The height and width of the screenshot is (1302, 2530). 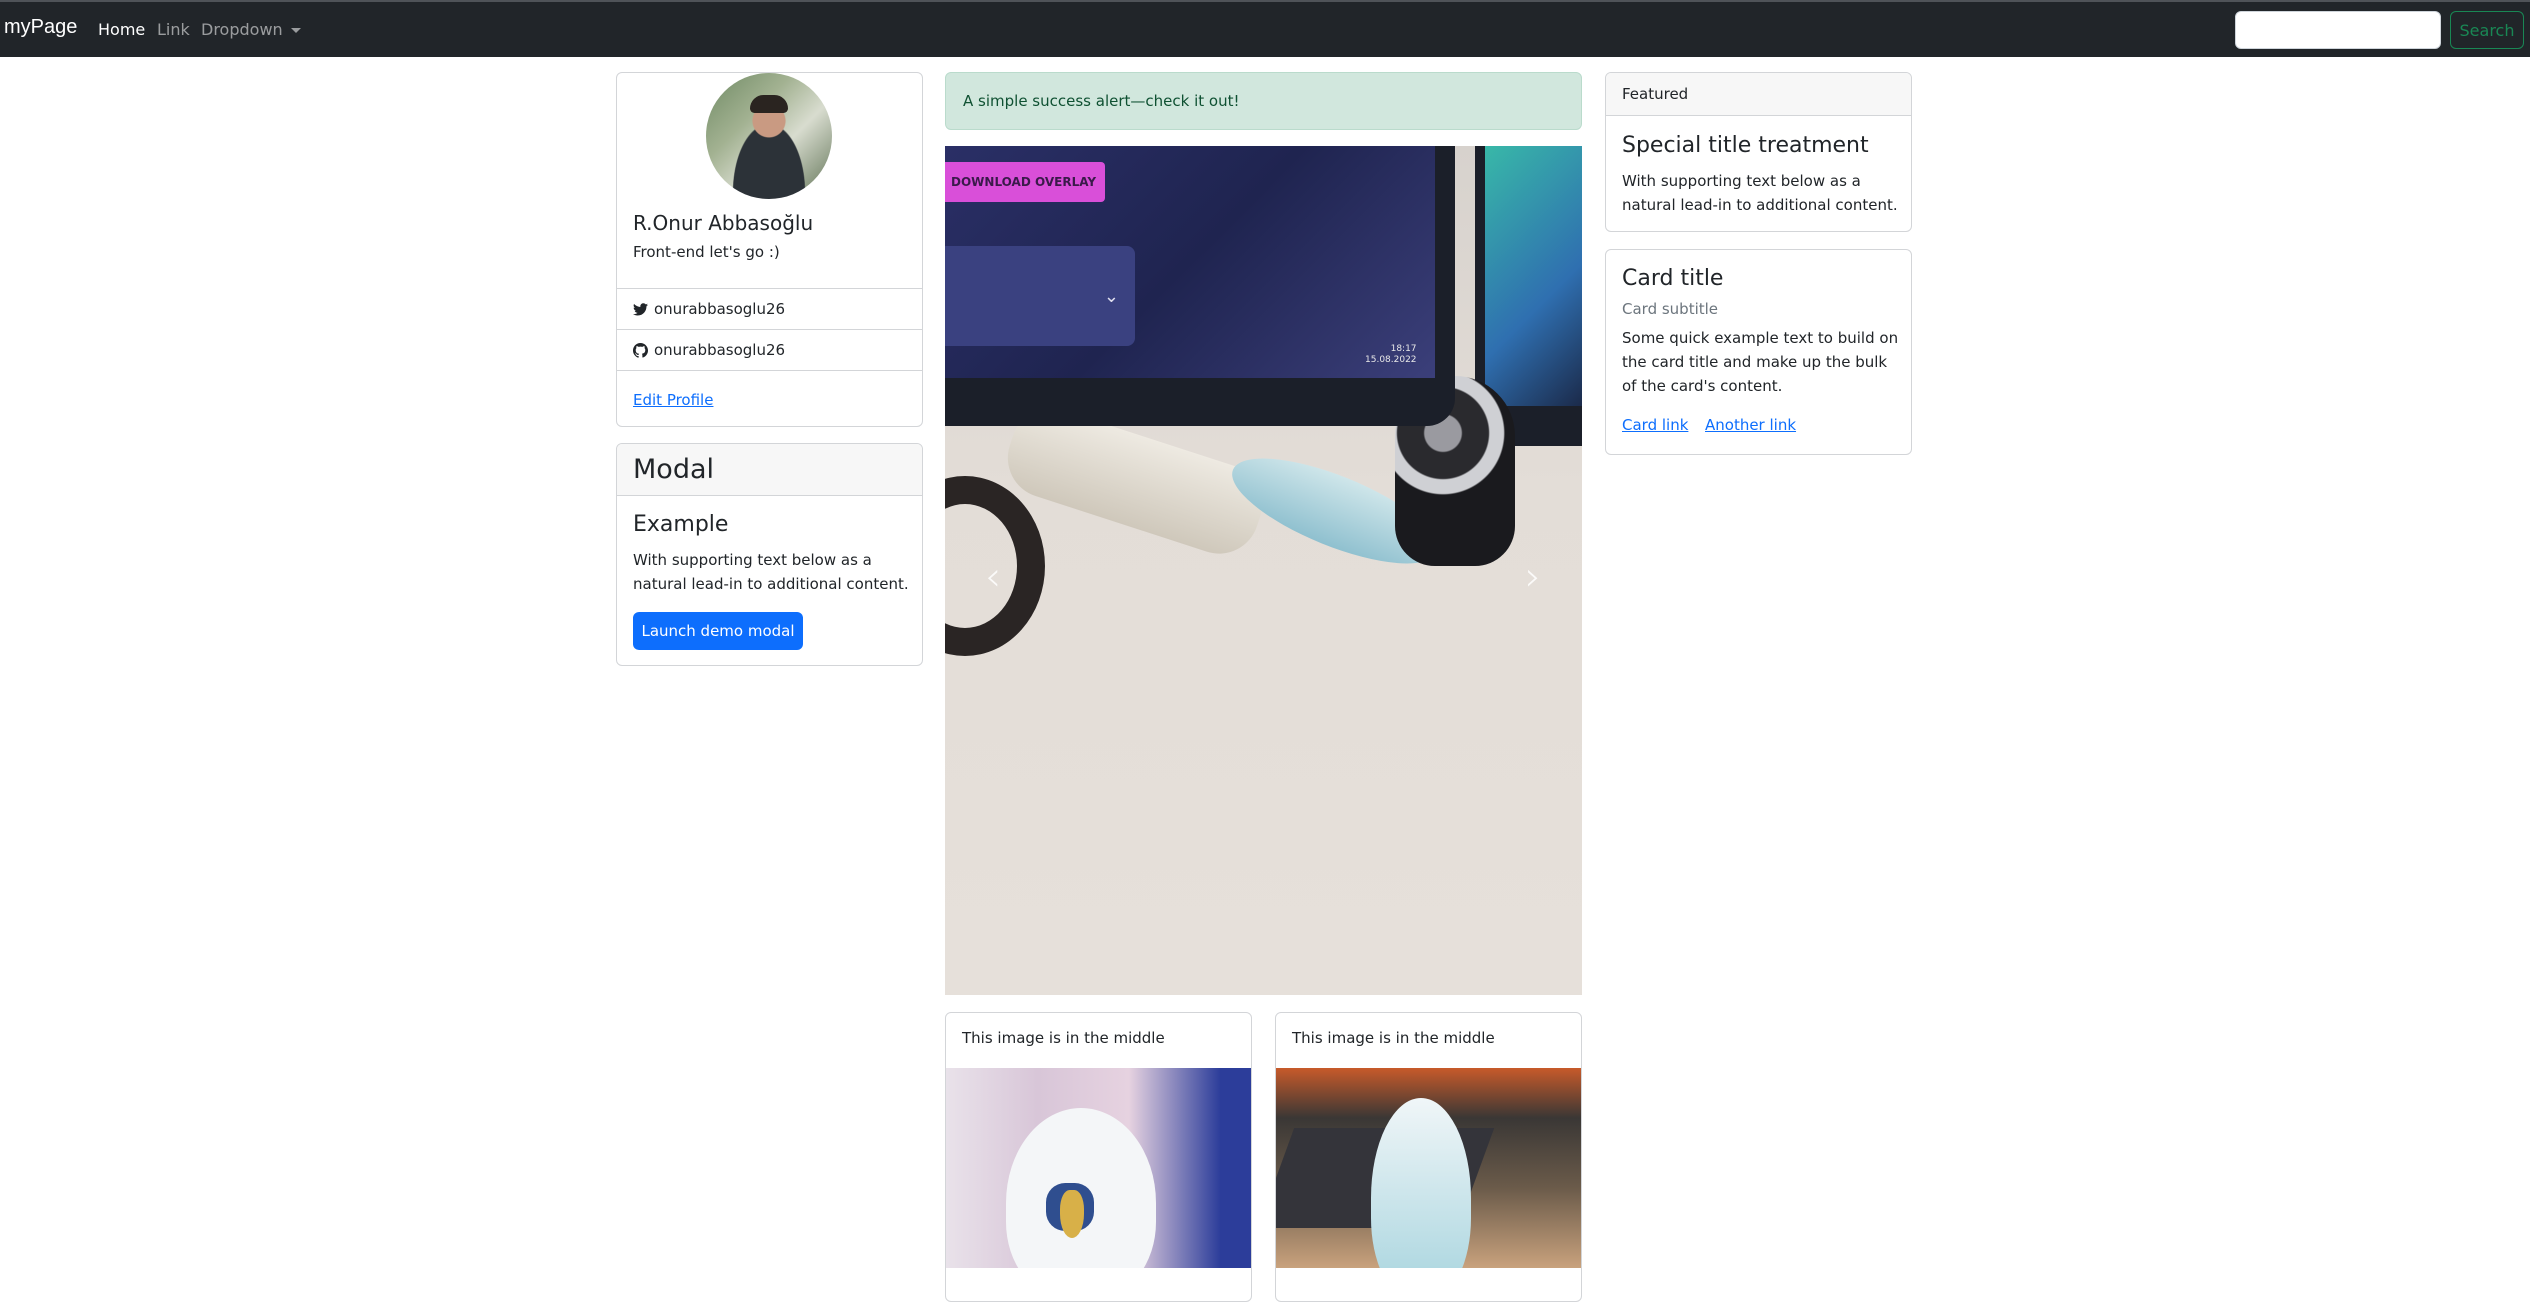 I want to click on modal-card-header: Modal, so click(x=769, y=470).